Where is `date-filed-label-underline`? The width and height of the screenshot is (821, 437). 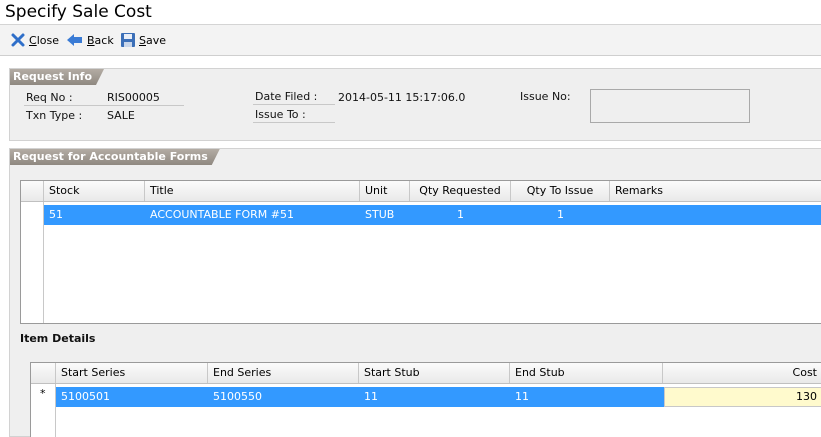 date-filed-label-underline is located at coordinates (294, 104).